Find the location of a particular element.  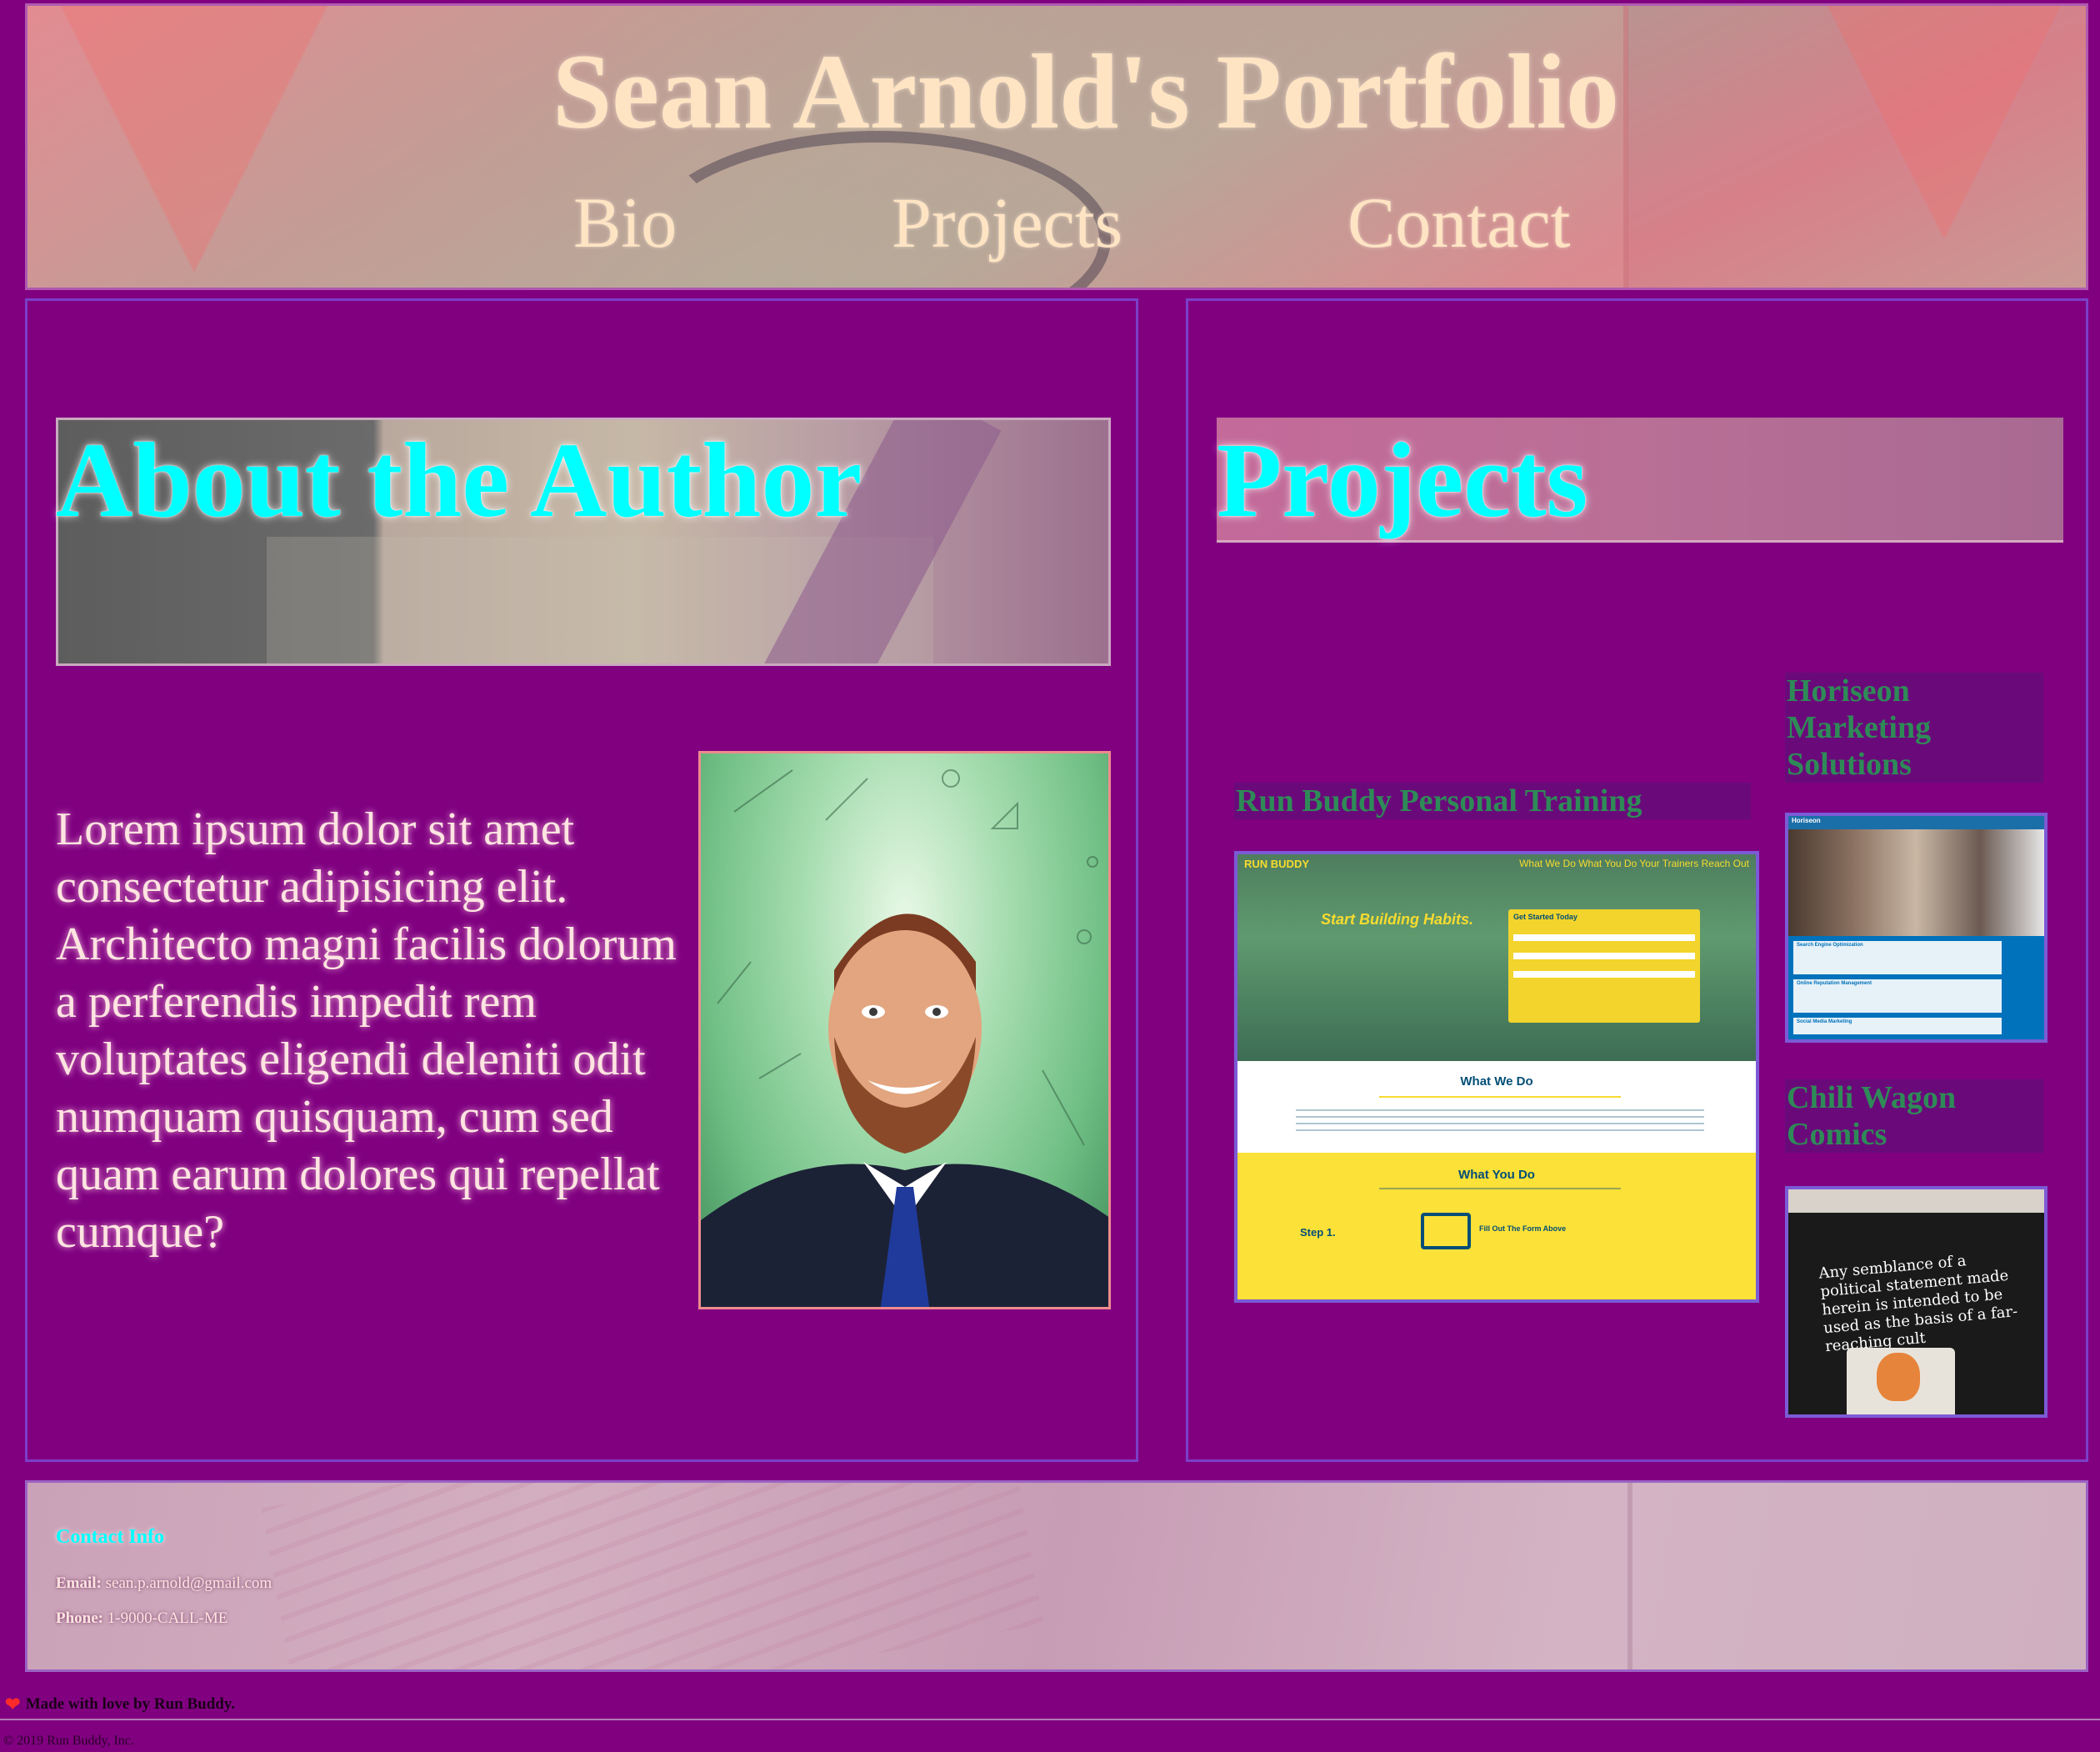

nav-projects-link: Projects is located at coordinates (1007, 223).